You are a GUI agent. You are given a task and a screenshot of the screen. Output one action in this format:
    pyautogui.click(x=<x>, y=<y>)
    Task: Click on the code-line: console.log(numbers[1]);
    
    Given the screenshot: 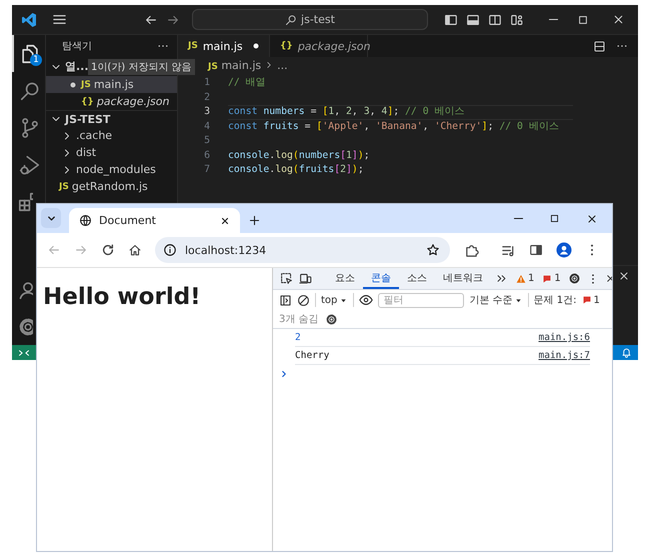 What is the action you would take?
    pyautogui.click(x=299, y=155)
    